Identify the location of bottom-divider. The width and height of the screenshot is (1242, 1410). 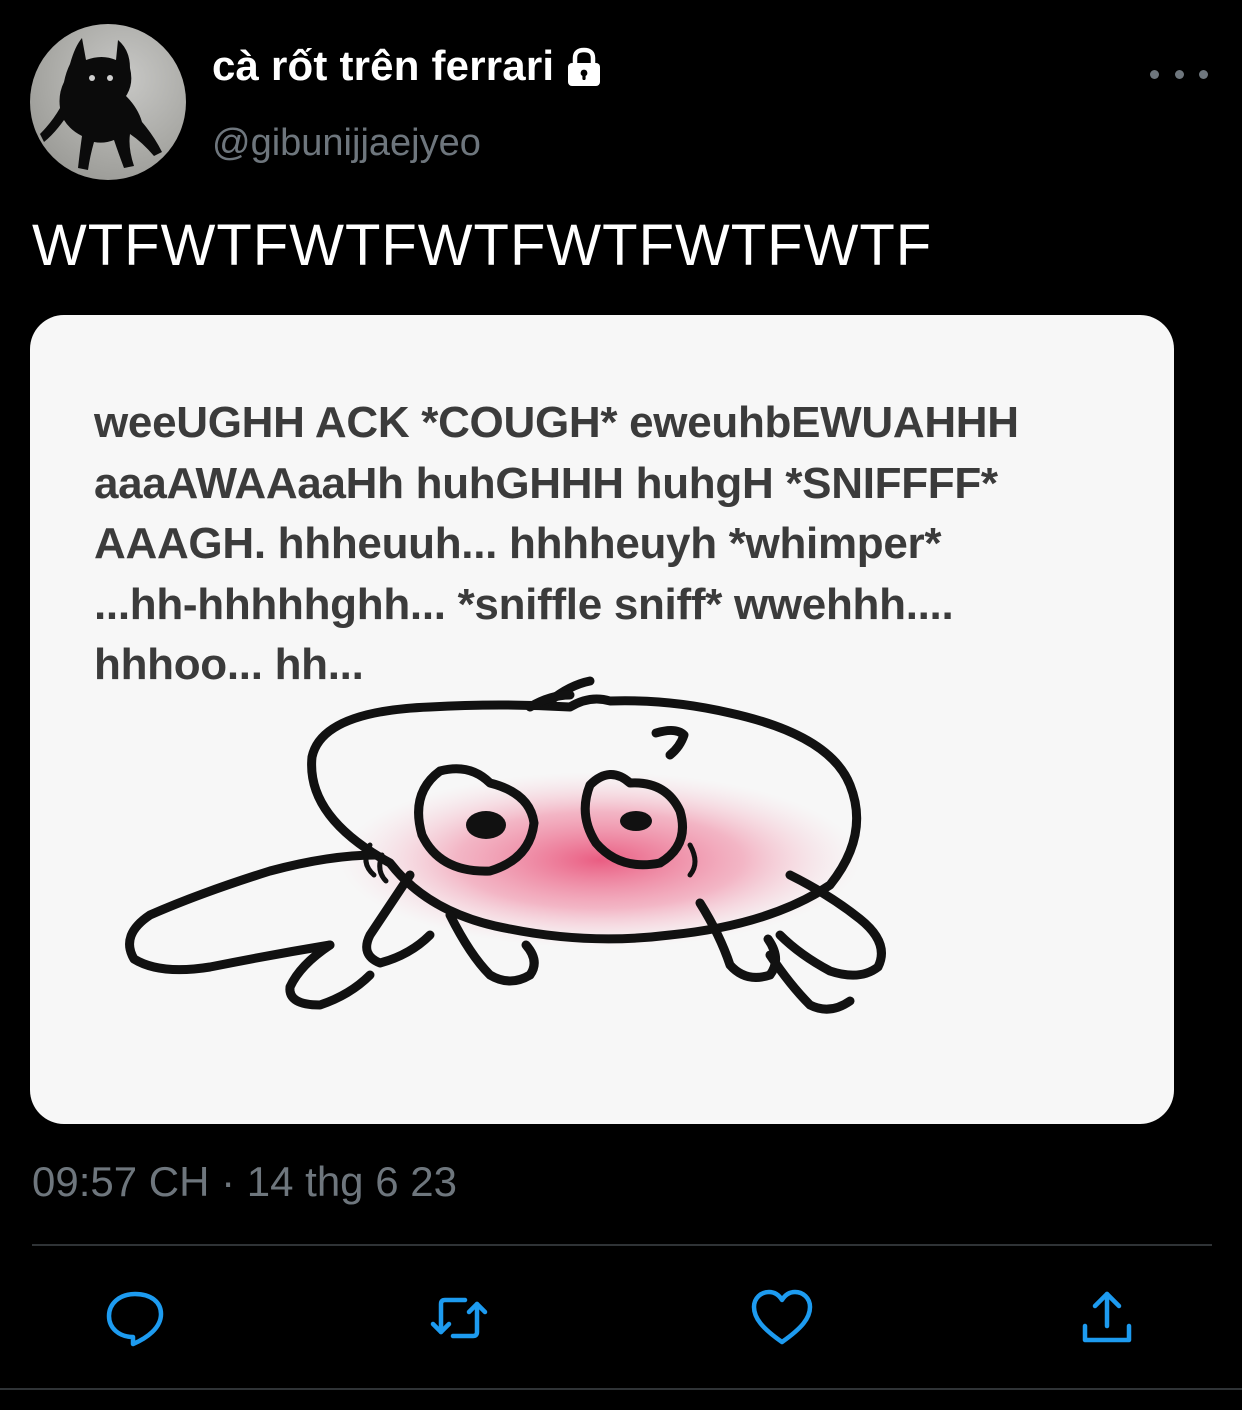
(621, 1389).